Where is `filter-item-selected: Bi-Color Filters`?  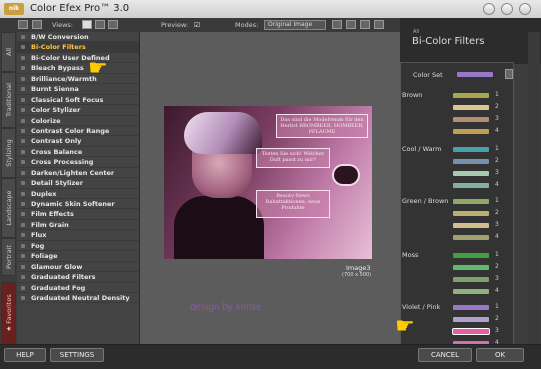
filter-item-selected: Bi-Color Filters is located at coordinates (78, 47).